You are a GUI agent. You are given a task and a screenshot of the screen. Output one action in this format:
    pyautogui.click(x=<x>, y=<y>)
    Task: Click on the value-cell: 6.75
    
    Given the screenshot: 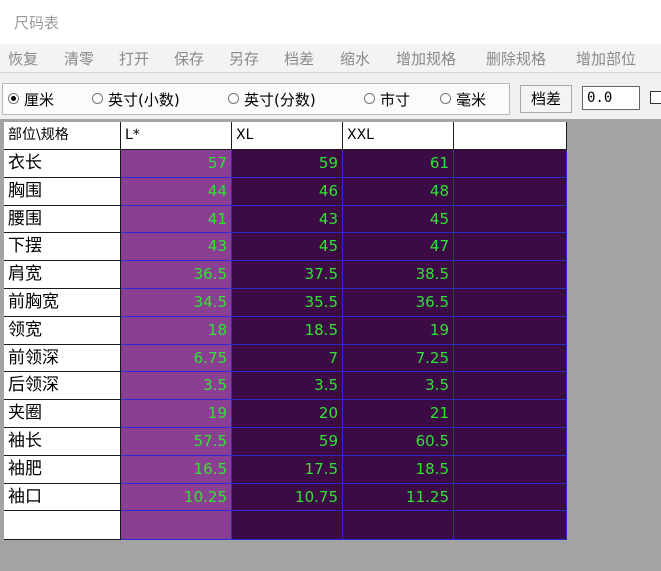 What is the action you would take?
    pyautogui.click(x=176, y=358)
    